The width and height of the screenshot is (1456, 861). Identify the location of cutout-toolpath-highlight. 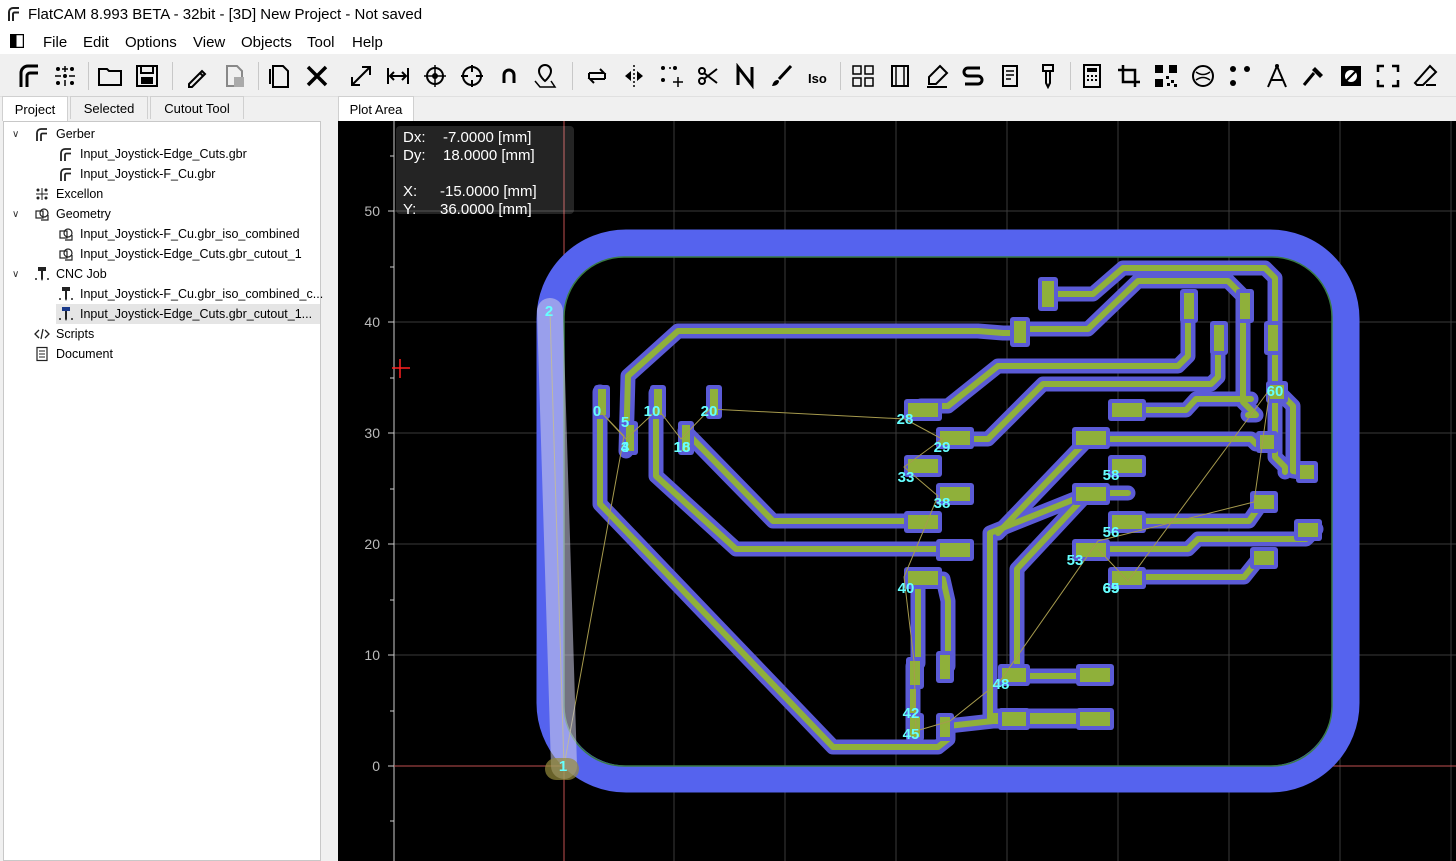
(557, 538).